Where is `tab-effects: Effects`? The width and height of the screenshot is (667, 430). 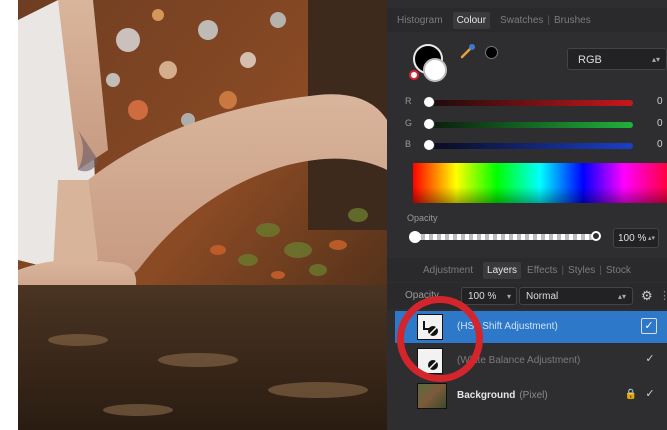 tab-effects: Effects is located at coordinates (542, 270).